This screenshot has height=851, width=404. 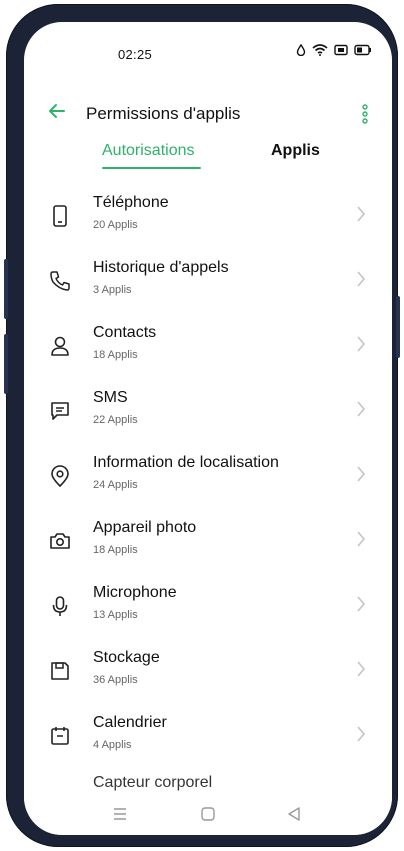 I want to click on list-item-telephone: Téléphone 20 Applis, so click(x=208, y=217).